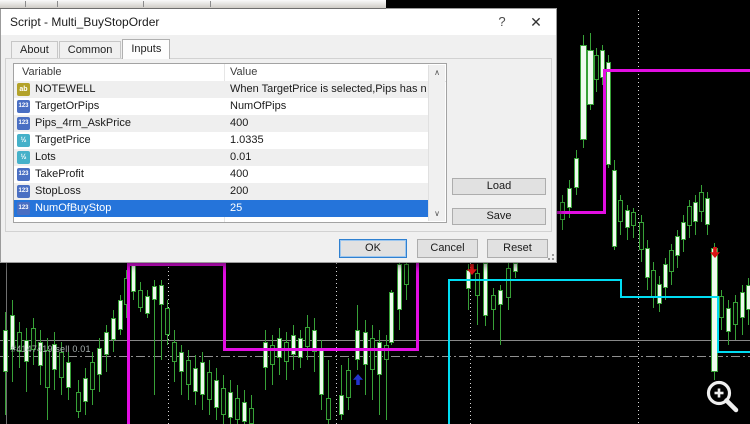  Describe the element at coordinates (373, 248) in the screenshot. I see `ok-button: OK` at that location.